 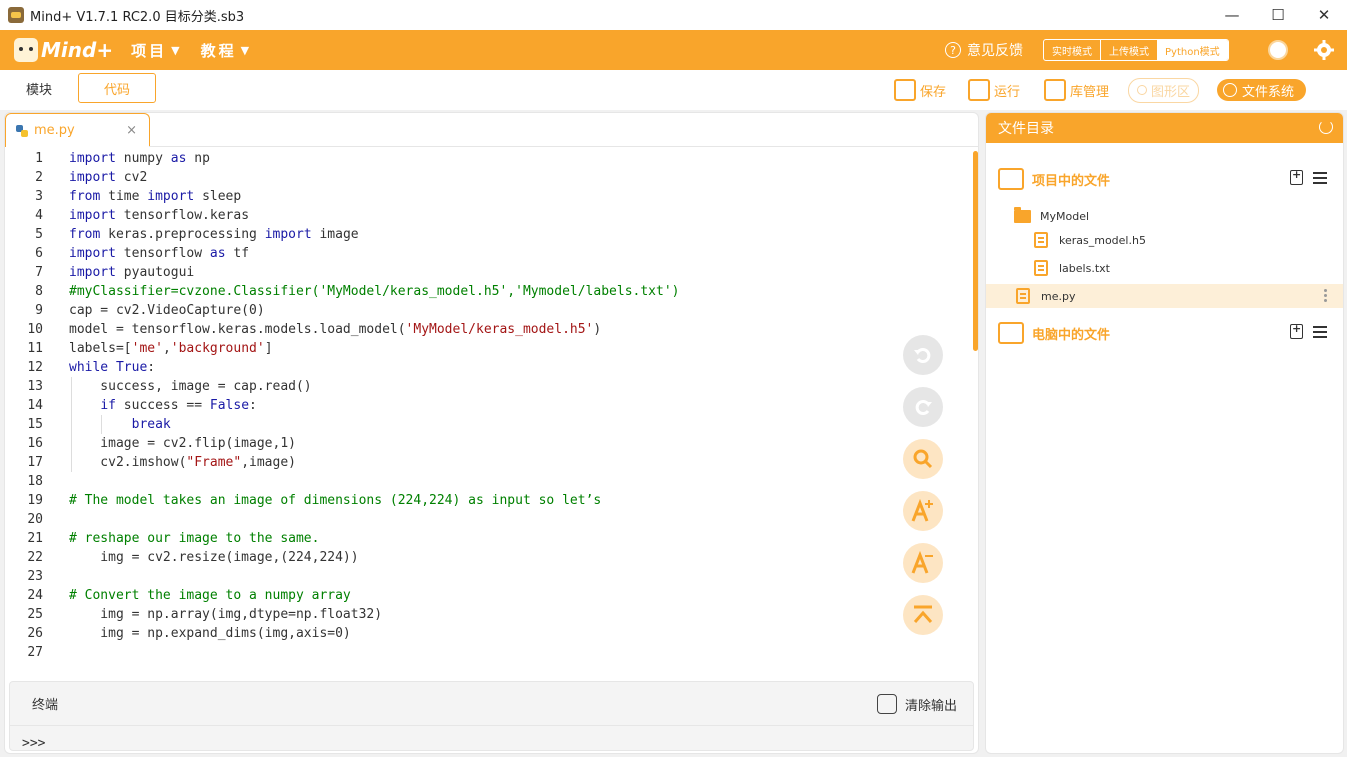 I want to click on broom-icon, so click(x=886, y=704).